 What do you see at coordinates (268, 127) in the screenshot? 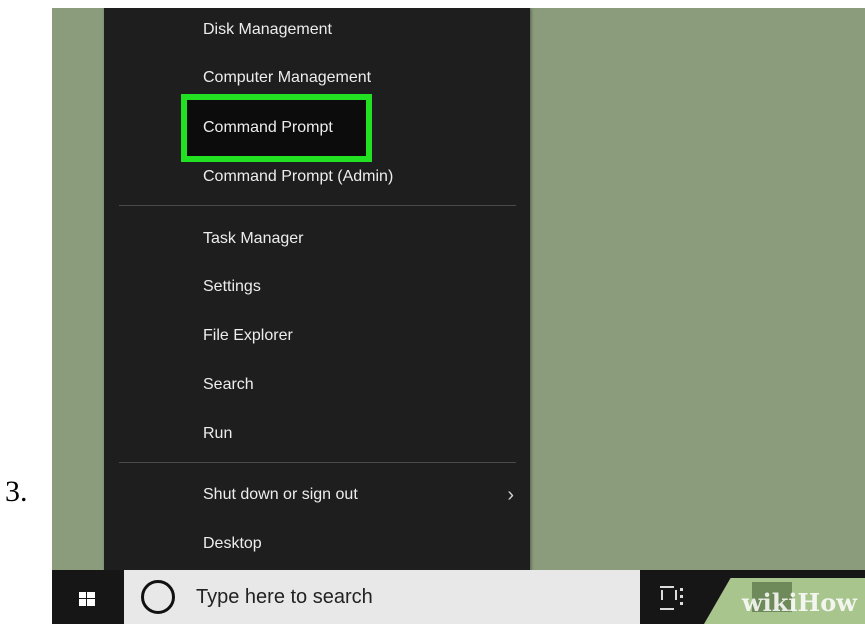
I see `menu-item-label: Command Prompt` at bounding box center [268, 127].